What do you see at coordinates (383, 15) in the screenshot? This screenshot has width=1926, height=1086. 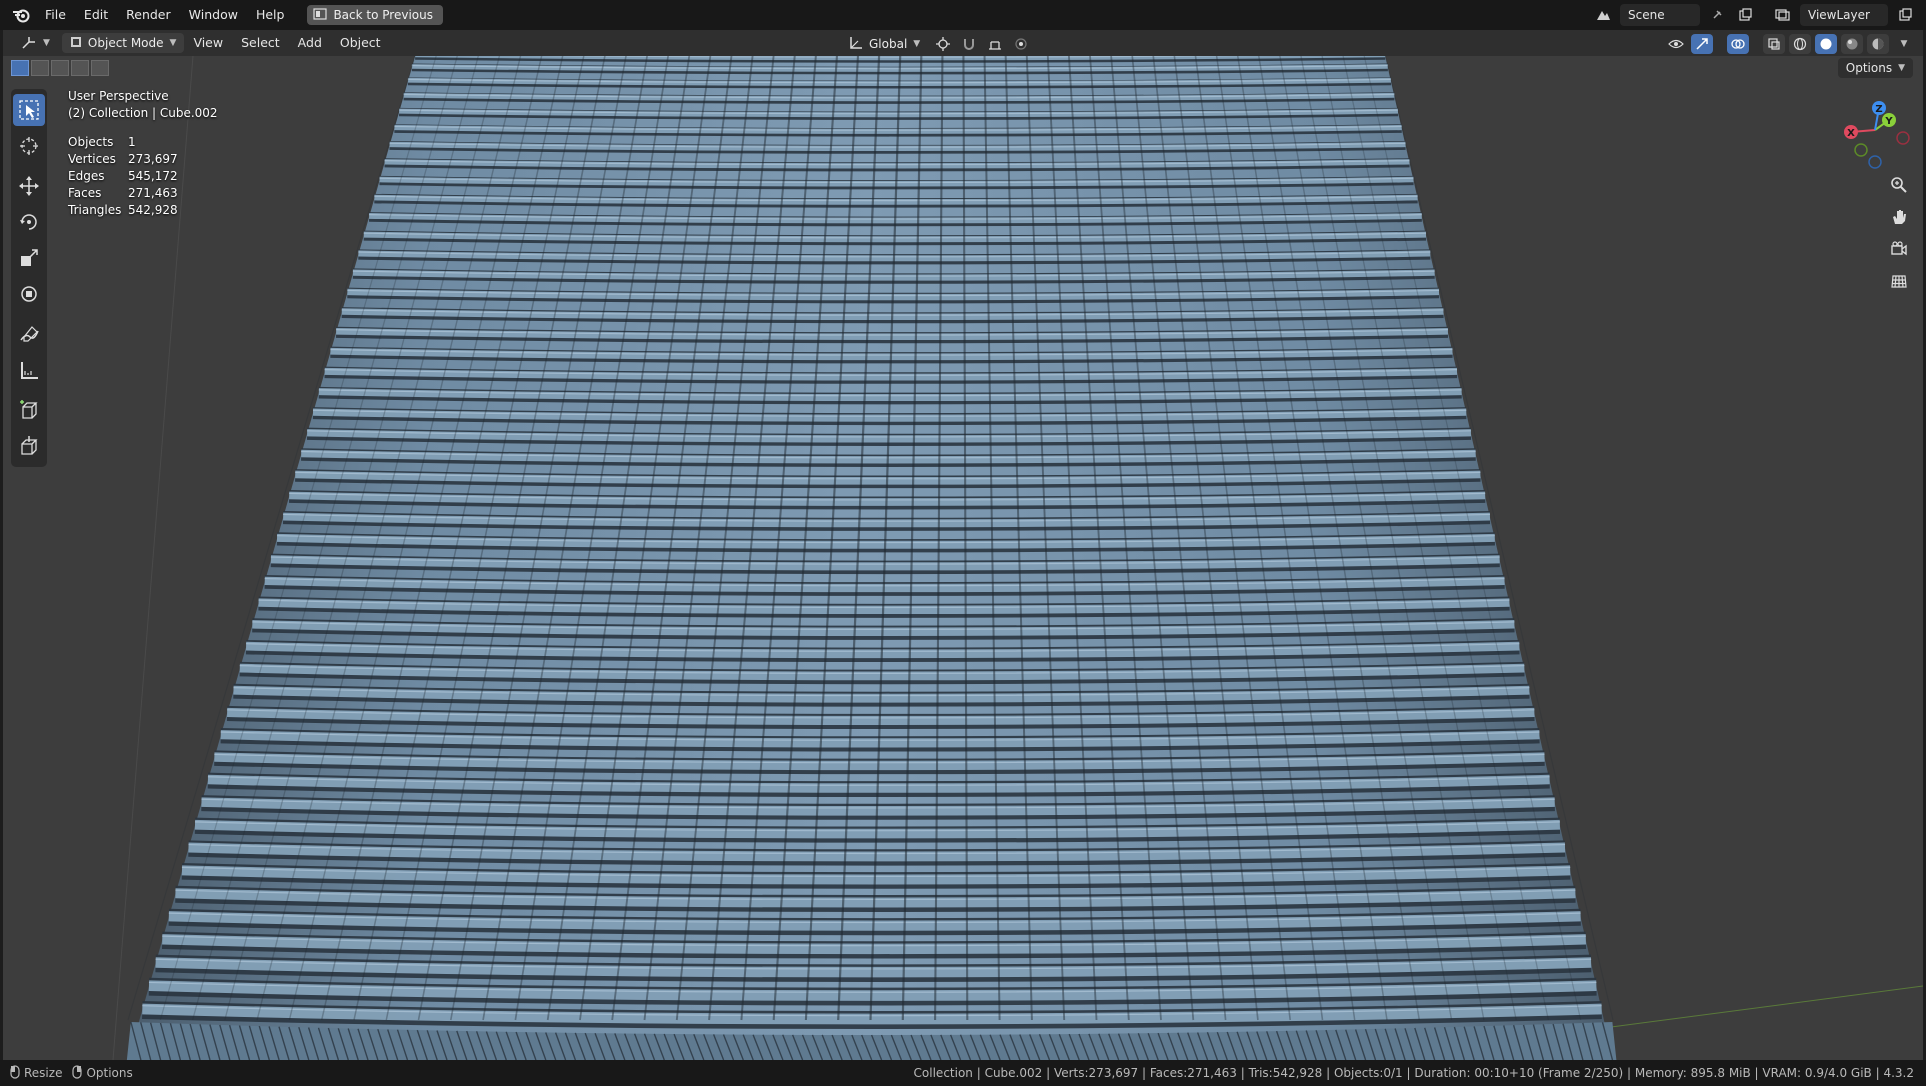 I see `back-to-previous-label: Back to Previous` at bounding box center [383, 15].